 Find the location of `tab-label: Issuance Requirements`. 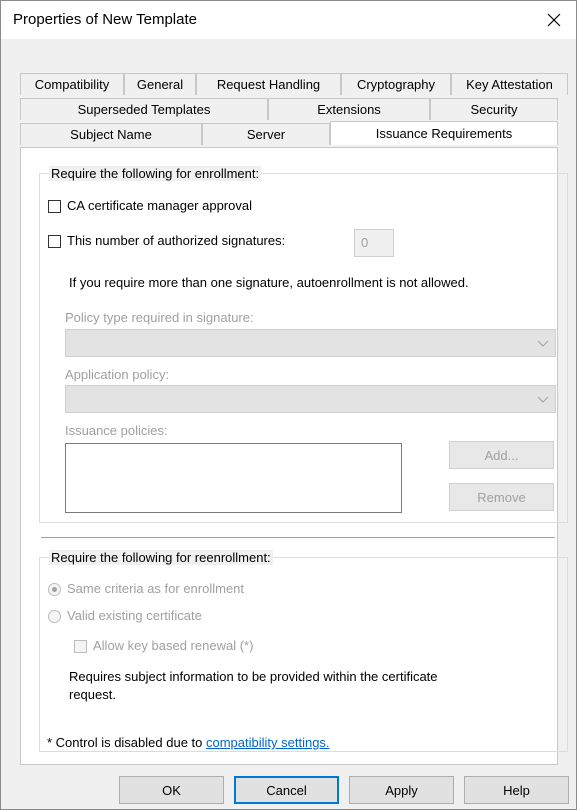

tab-label: Issuance Requirements is located at coordinates (444, 133).